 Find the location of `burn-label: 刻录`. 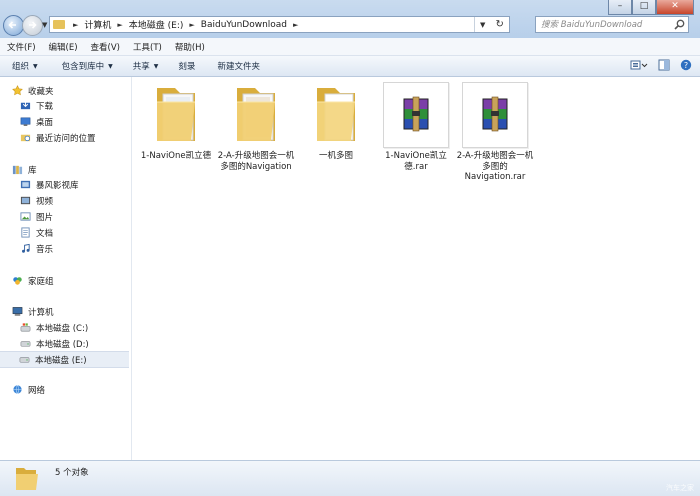

burn-label: 刻录 is located at coordinates (187, 67).